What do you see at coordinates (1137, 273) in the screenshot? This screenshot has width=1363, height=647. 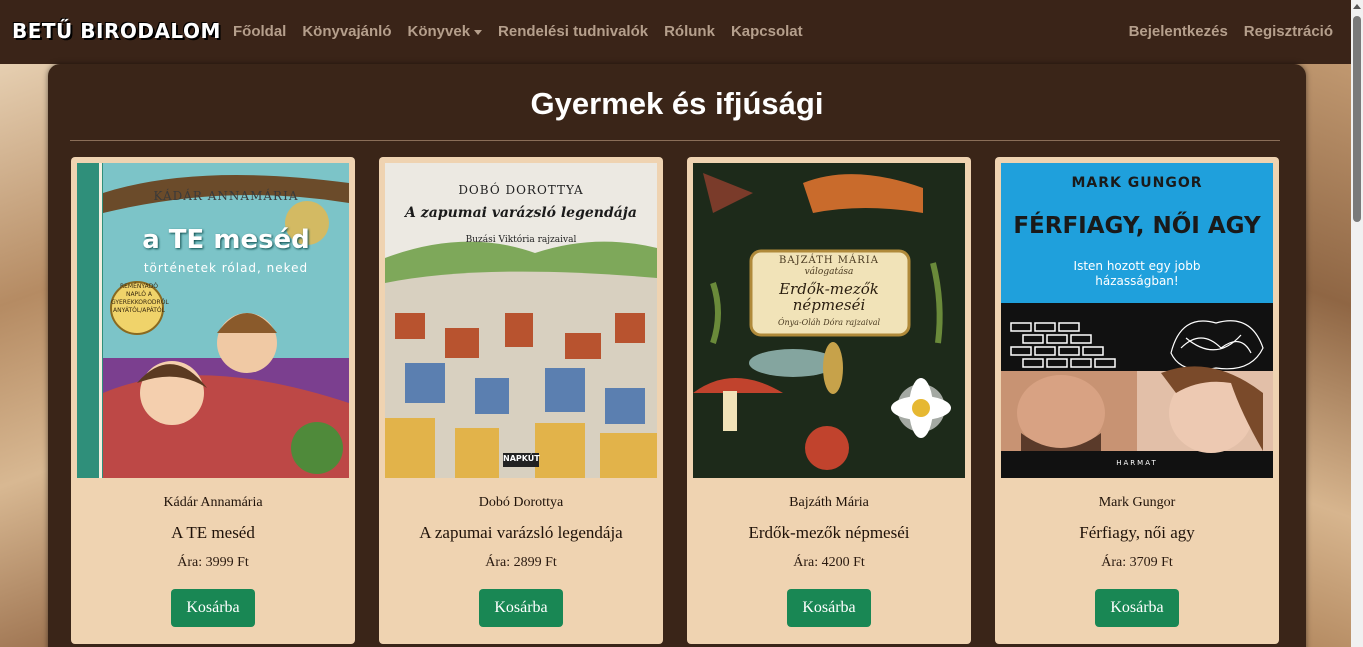 I see `cover-subtitle-text: Isten hozott egy jobb házasságban!` at bounding box center [1137, 273].